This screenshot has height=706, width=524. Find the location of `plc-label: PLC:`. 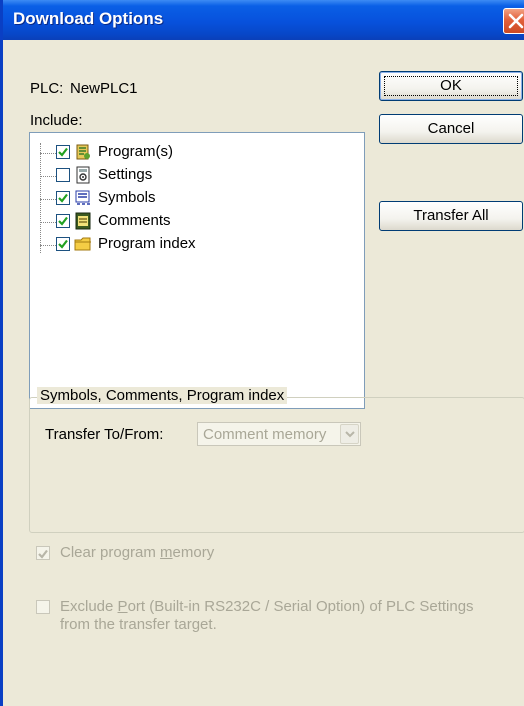

plc-label: PLC: is located at coordinates (47, 88).